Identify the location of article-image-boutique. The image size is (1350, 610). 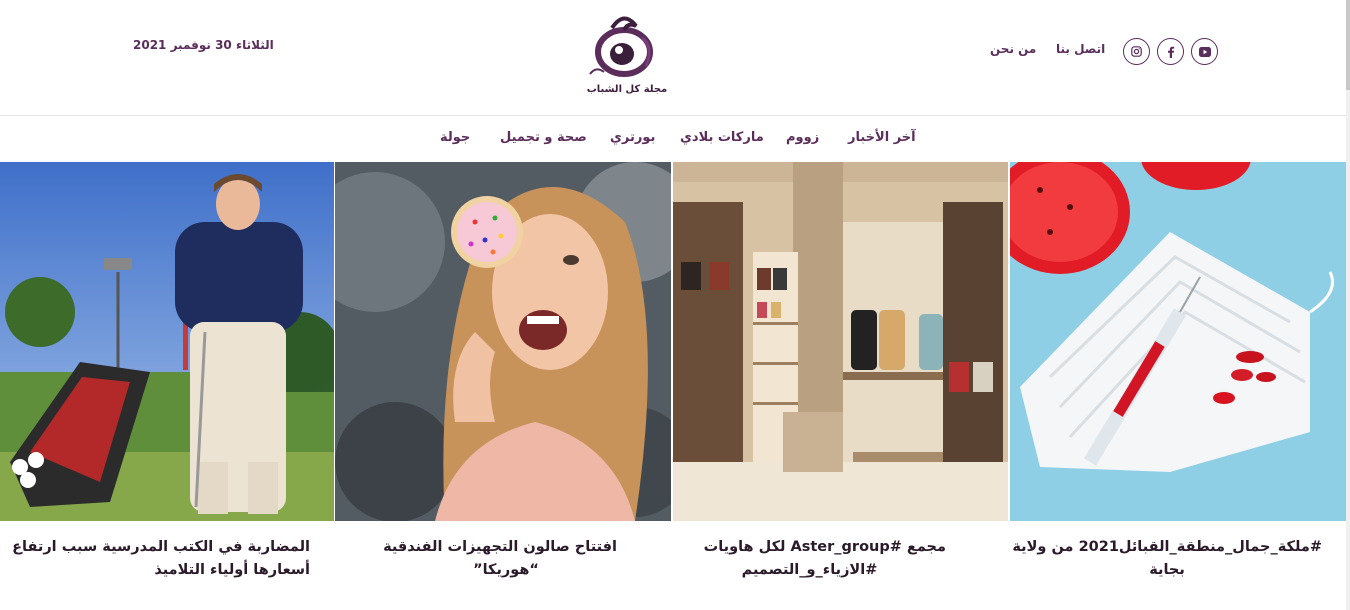
(840, 341).